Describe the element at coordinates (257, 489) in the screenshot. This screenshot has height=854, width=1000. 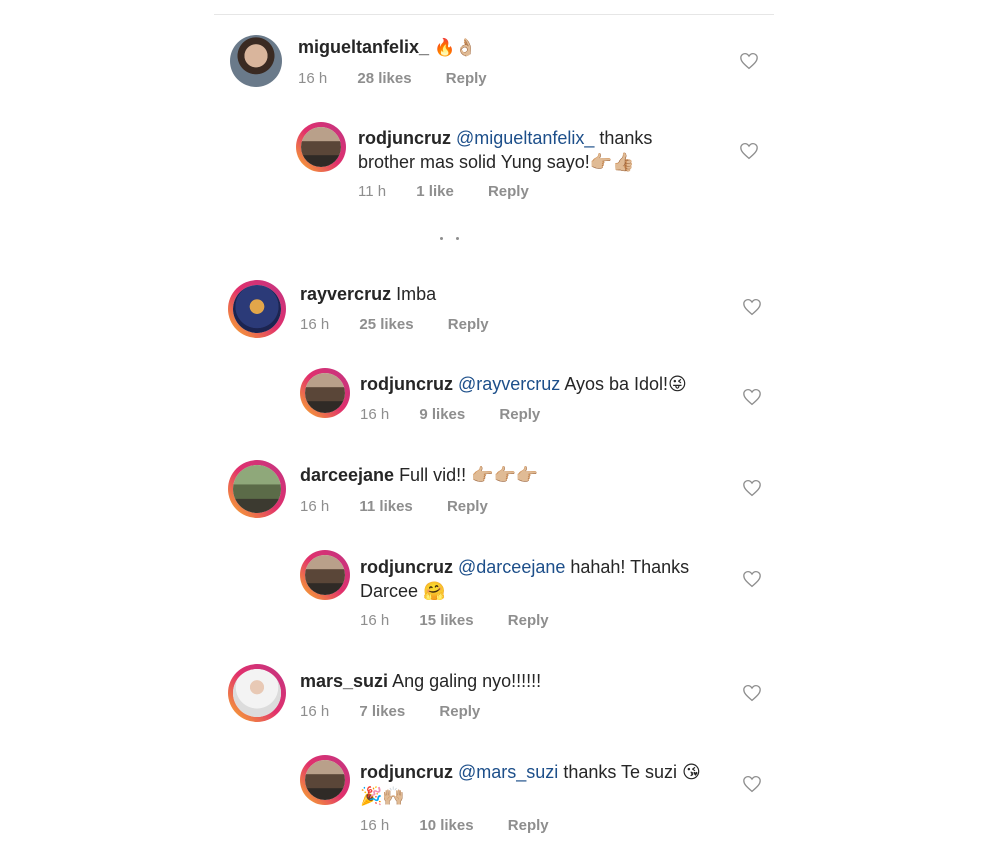
I see `avatar-darceejane` at that location.